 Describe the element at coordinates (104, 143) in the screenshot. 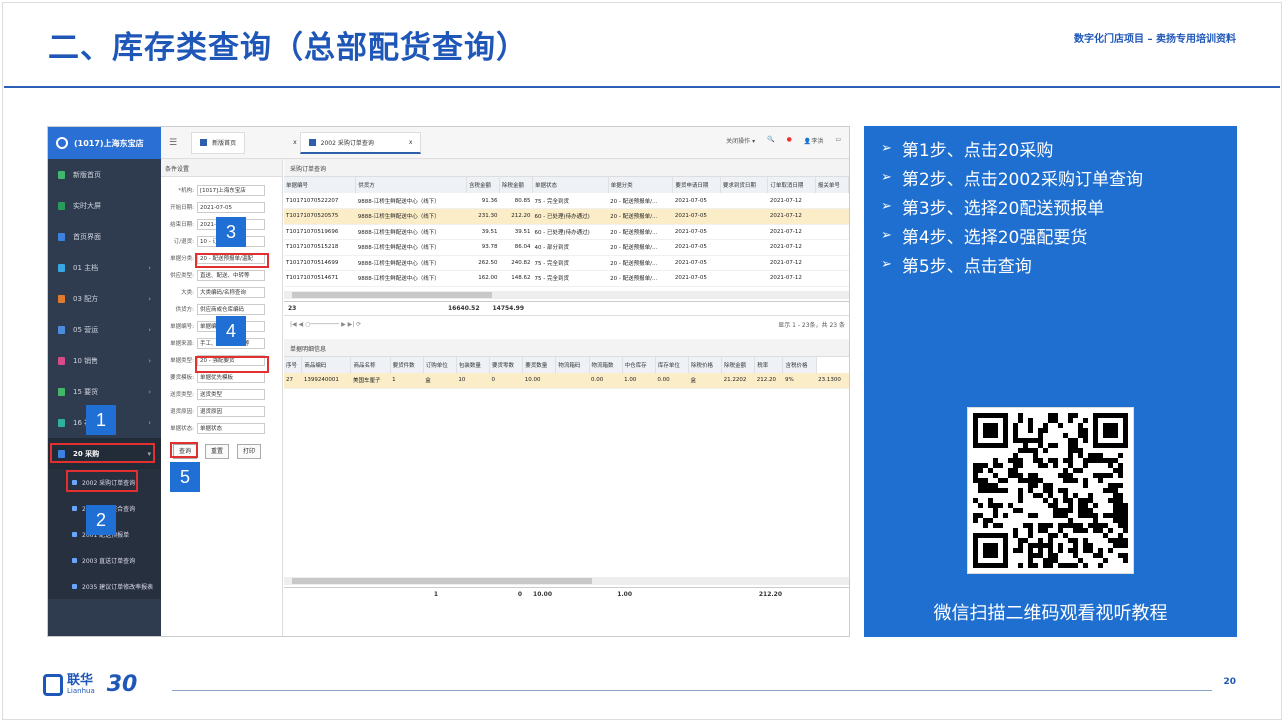

I see `store-header: (1017)上海东宝店` at that location.